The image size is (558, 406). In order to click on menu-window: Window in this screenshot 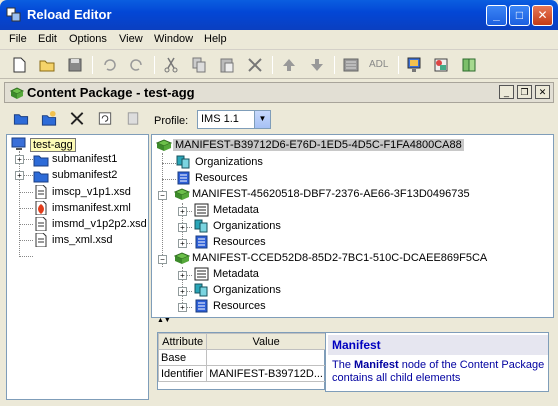, I will do `click(173, 39)`.